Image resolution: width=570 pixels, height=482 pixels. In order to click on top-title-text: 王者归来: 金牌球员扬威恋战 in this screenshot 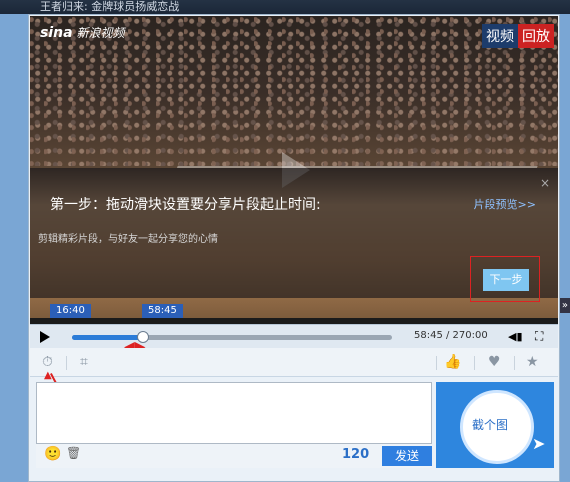, I will do `click(110, 6)`.